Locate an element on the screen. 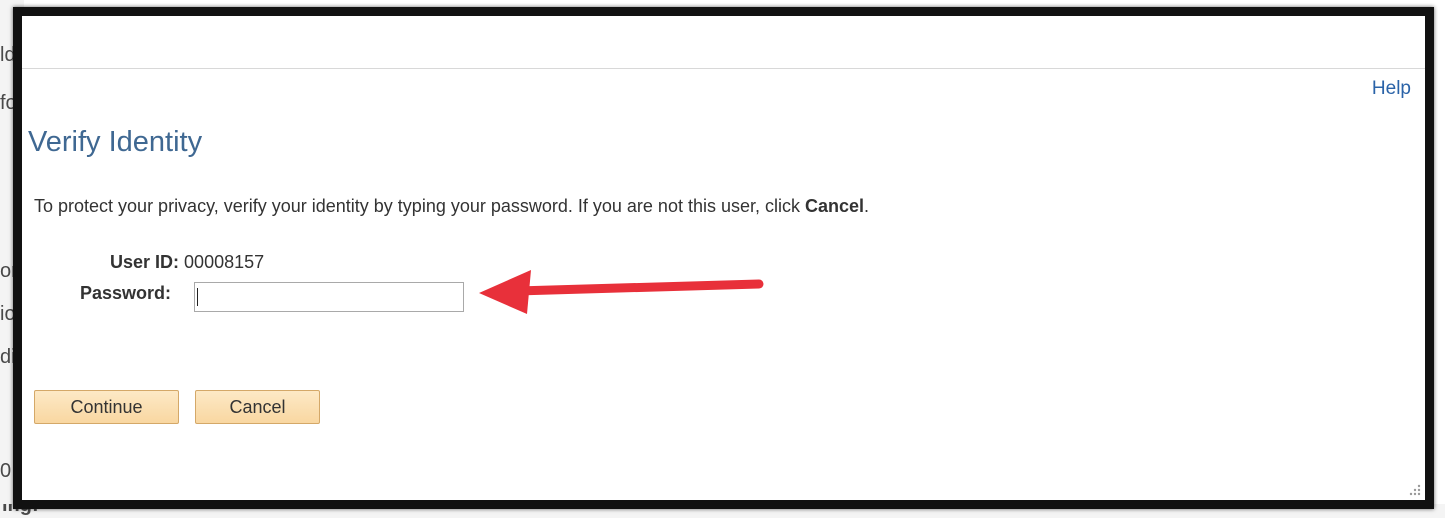 Image resolution: width=1445 pixels, height=518 pixels. resize-grip-icon is located at coordinates (1414, 489).